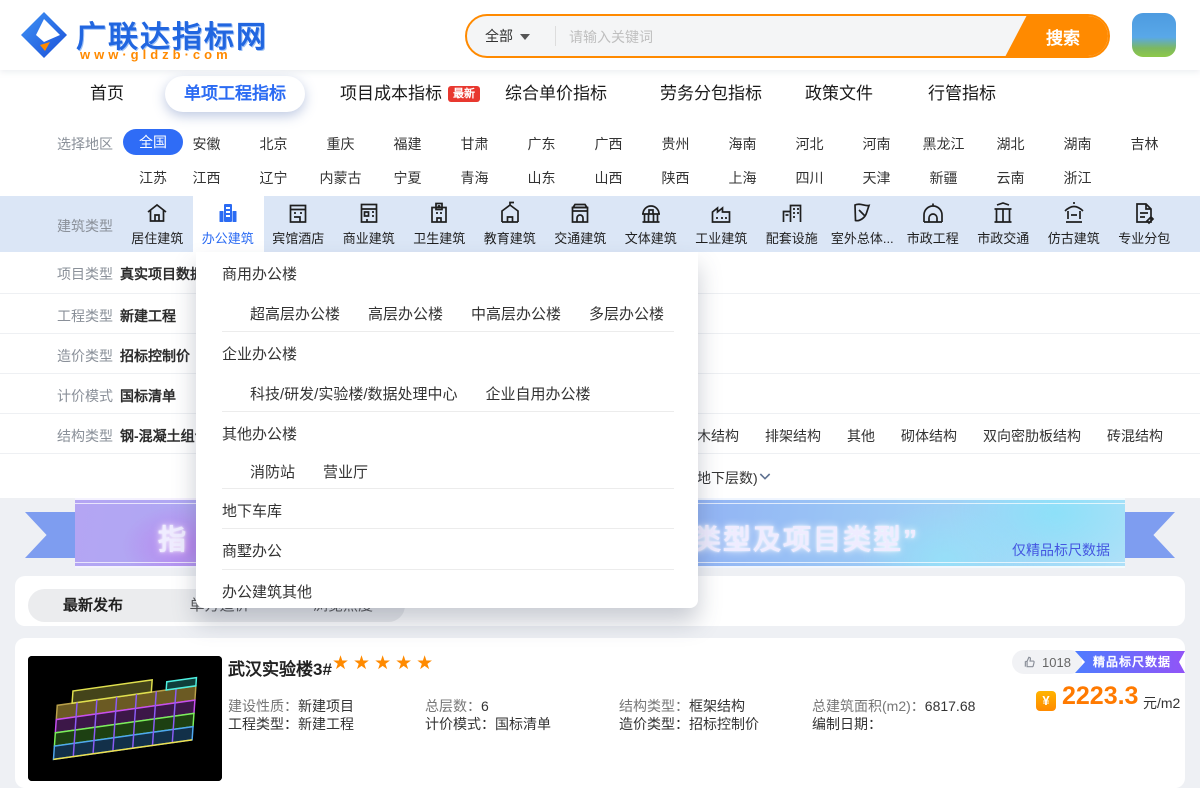 The width and height of the screenshot is (1200, 788). I want to click on thumbs-up-icon, so click(1029, 662).